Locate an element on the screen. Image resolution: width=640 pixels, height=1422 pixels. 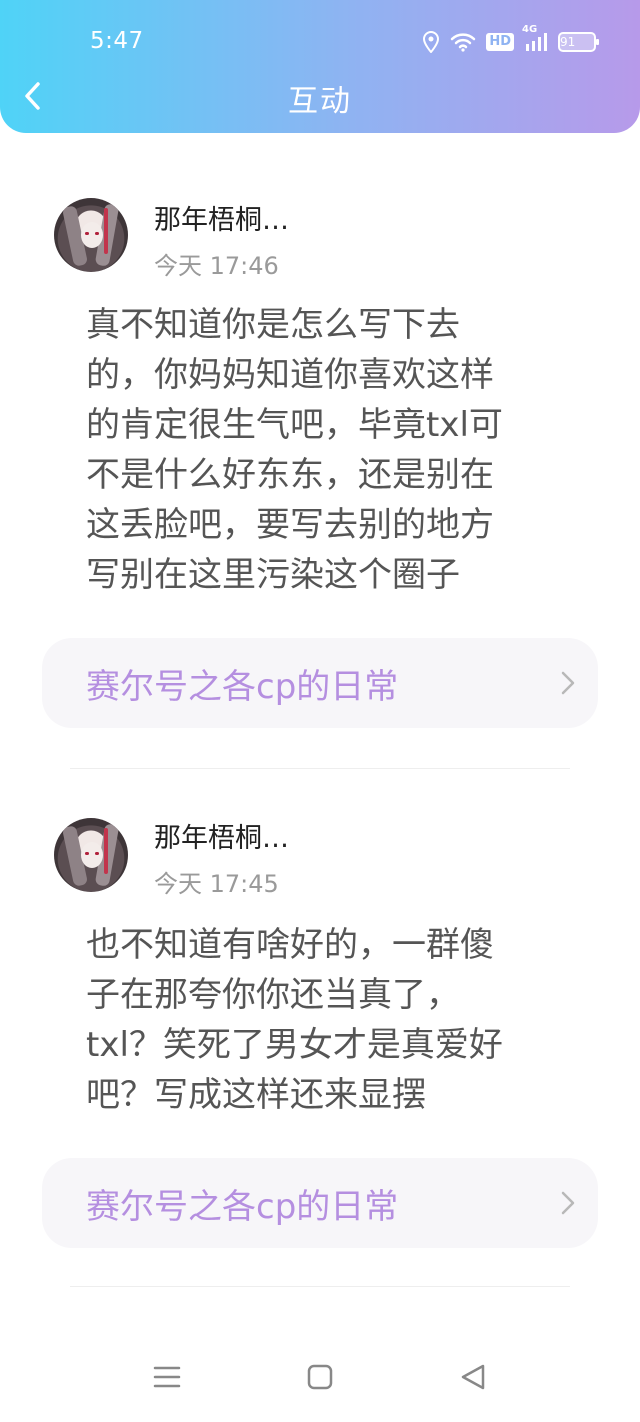
comment-line: txl？笑死了男女才是真爱好 is located at coordinates (294, 1045).